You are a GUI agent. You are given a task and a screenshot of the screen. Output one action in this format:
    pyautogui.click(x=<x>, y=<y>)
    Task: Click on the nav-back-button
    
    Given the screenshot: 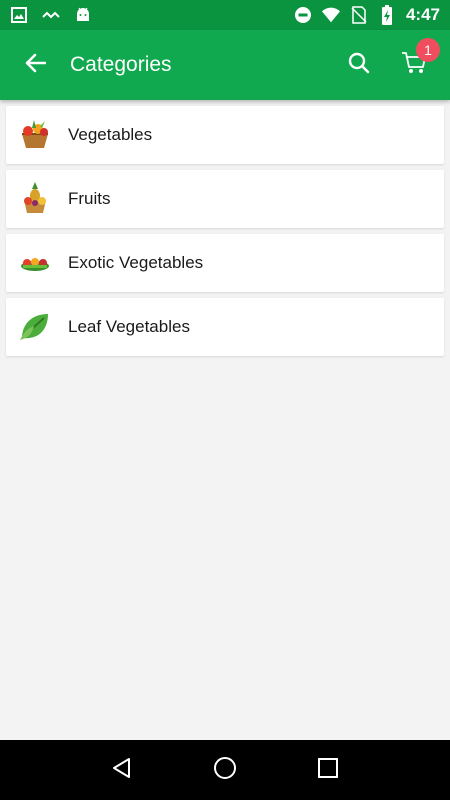 What is the action you would take?
    pyautogui.click(x=122, y=770)
    